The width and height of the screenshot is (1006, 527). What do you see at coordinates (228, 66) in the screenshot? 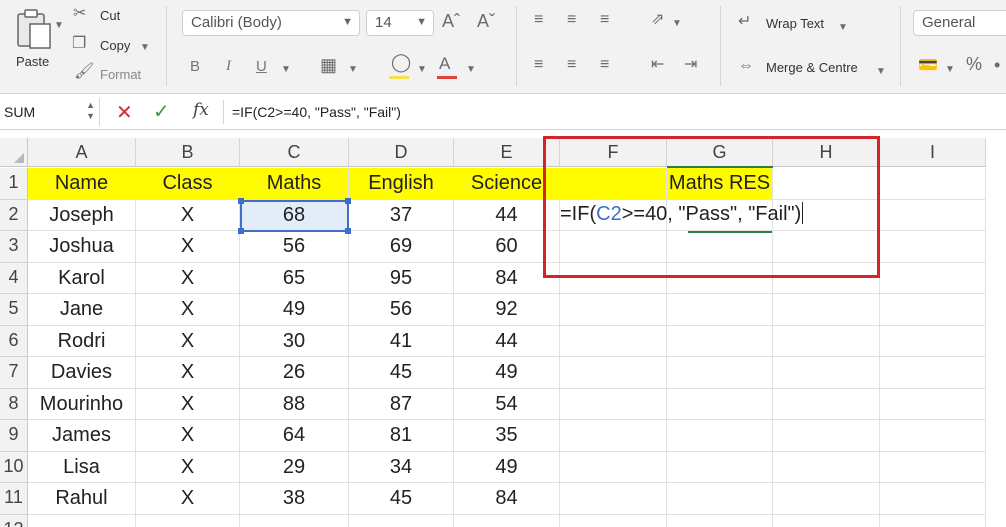
I see `italic-button: I` at bounding box center [228, 66].